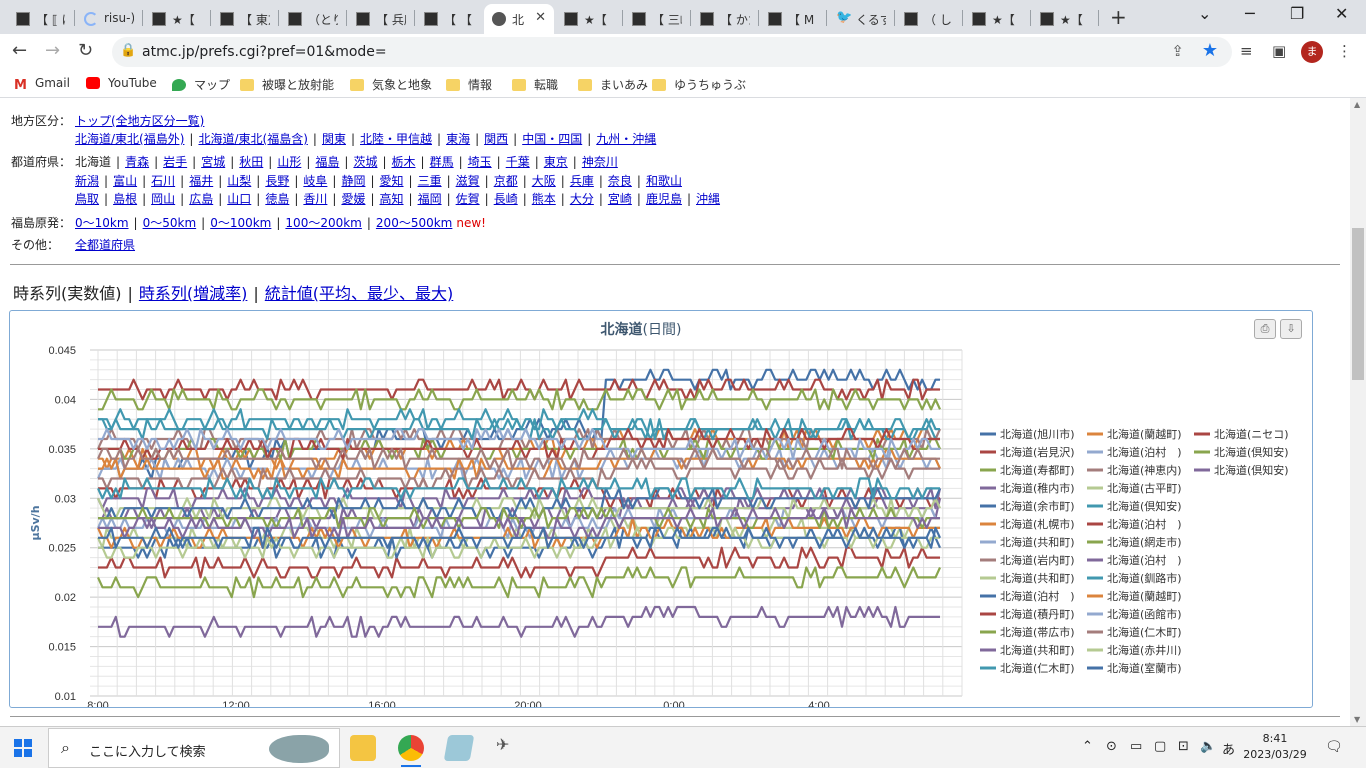 The image size is (1366, 768). What do you see at coordinates (929, 19) in the screenshot?
I see `tab-14: （ し` at bounding box center [929, 19].